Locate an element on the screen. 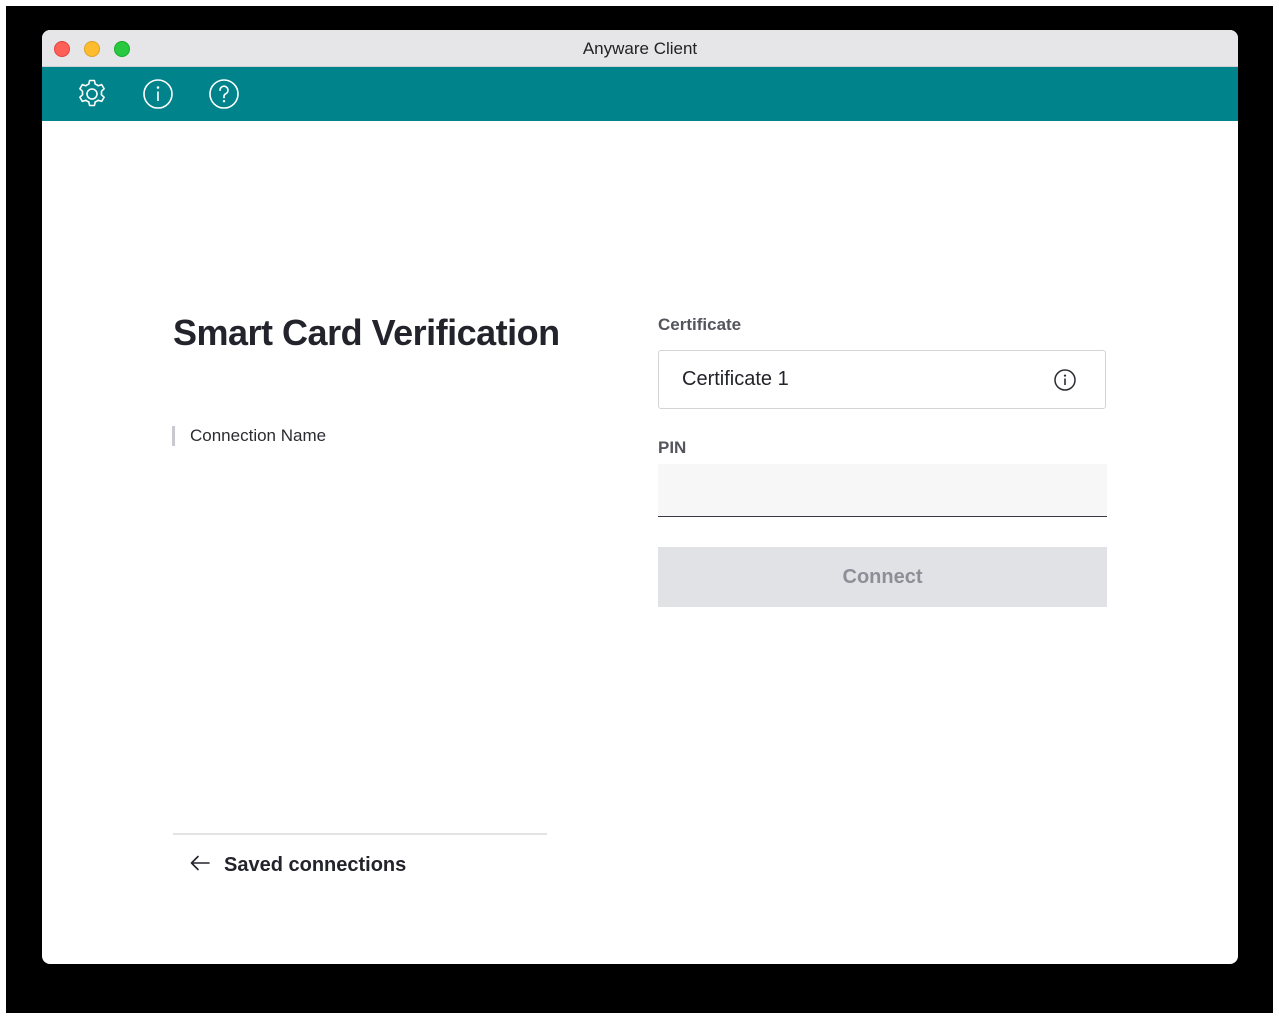 The height and width of the screenshot is (1019, 1279). toolbar is located at coordinates (640, 94).